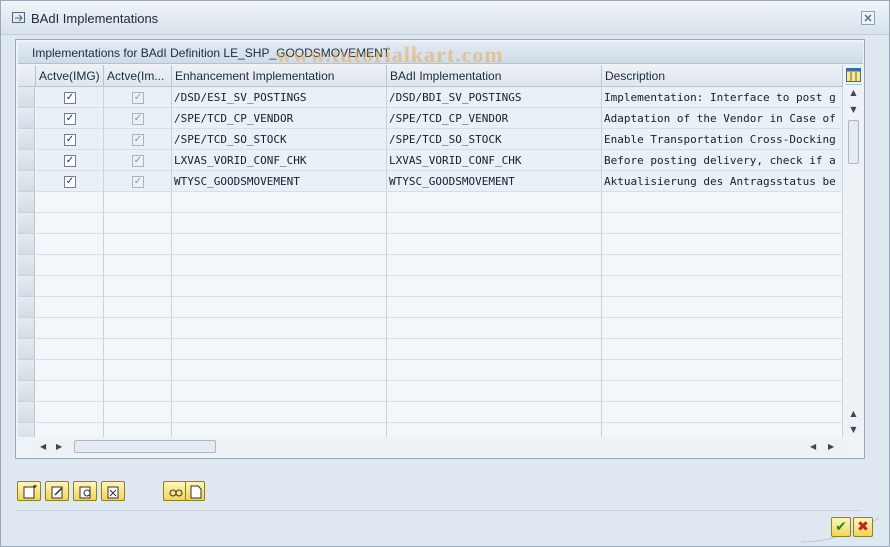 This screenshot has width=890, height=547. Describe the element at coordinates (145, 446) in the screenshot. I see `horizontal-scroll-thumb` at that location.